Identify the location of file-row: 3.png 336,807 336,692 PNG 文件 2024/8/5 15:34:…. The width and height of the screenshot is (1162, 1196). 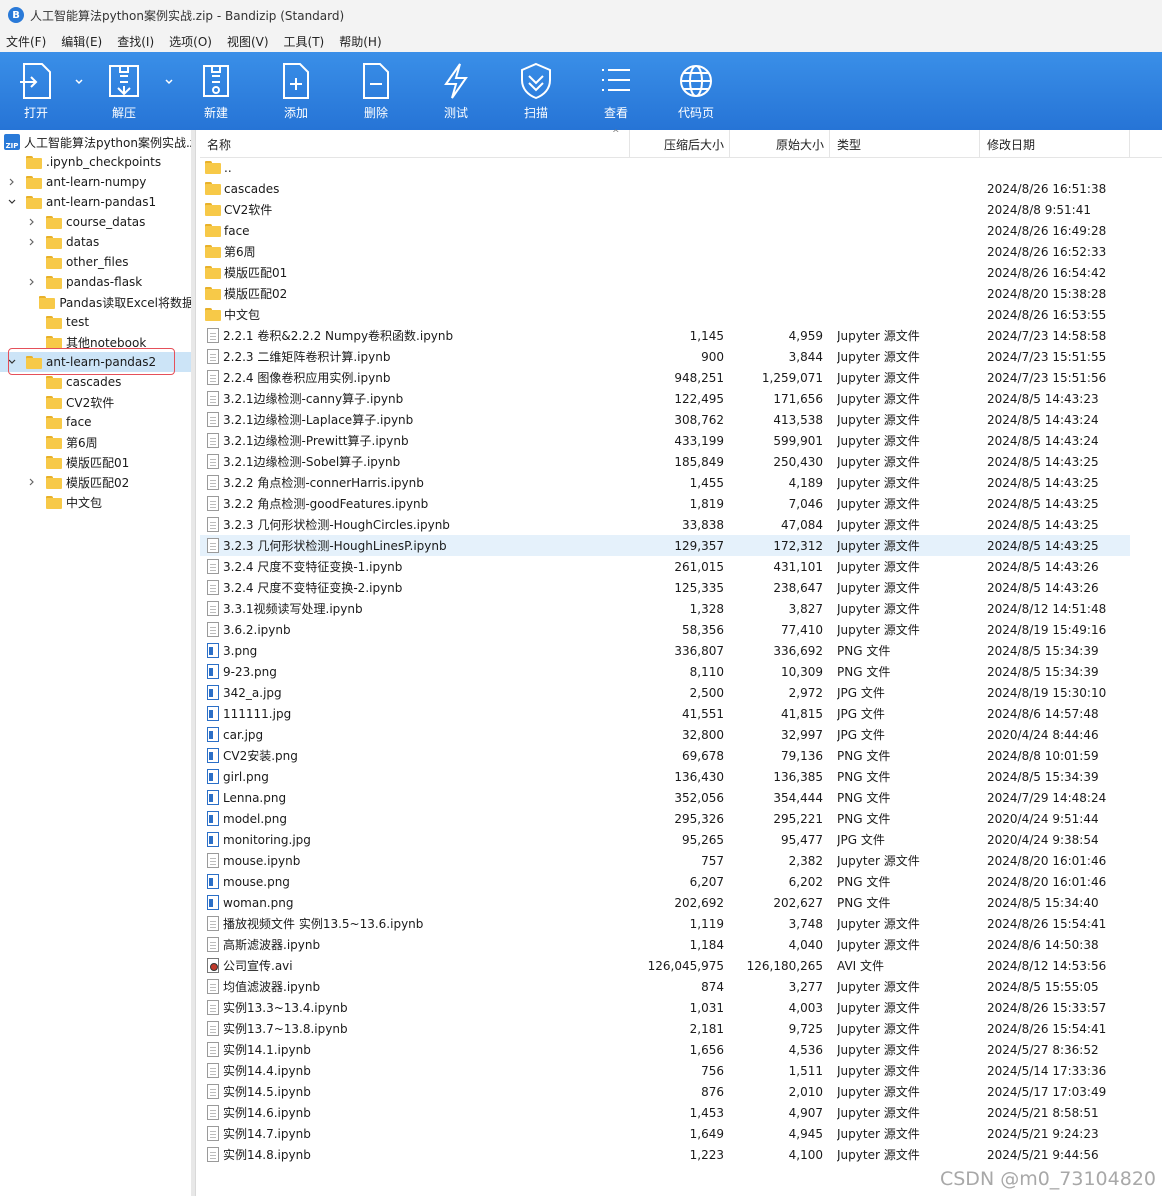
(665, 650).